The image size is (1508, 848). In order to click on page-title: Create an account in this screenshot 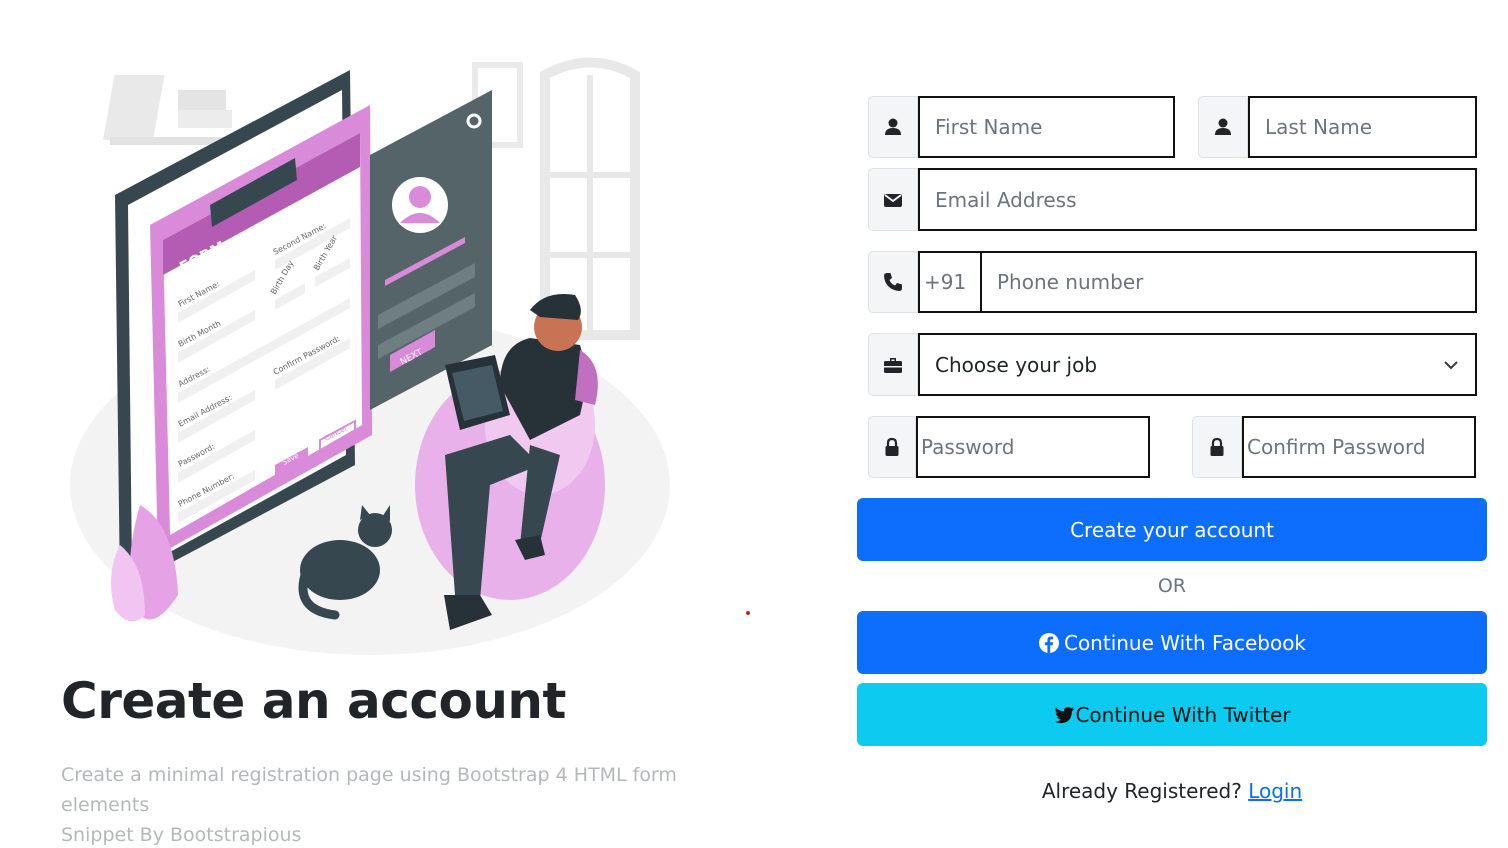, I will do `click(313, 701)`.